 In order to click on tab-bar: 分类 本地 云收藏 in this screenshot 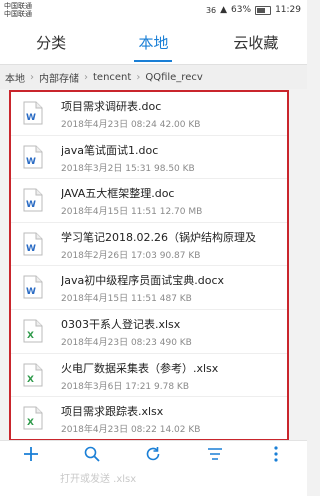, I will do `click(153, 43)`.